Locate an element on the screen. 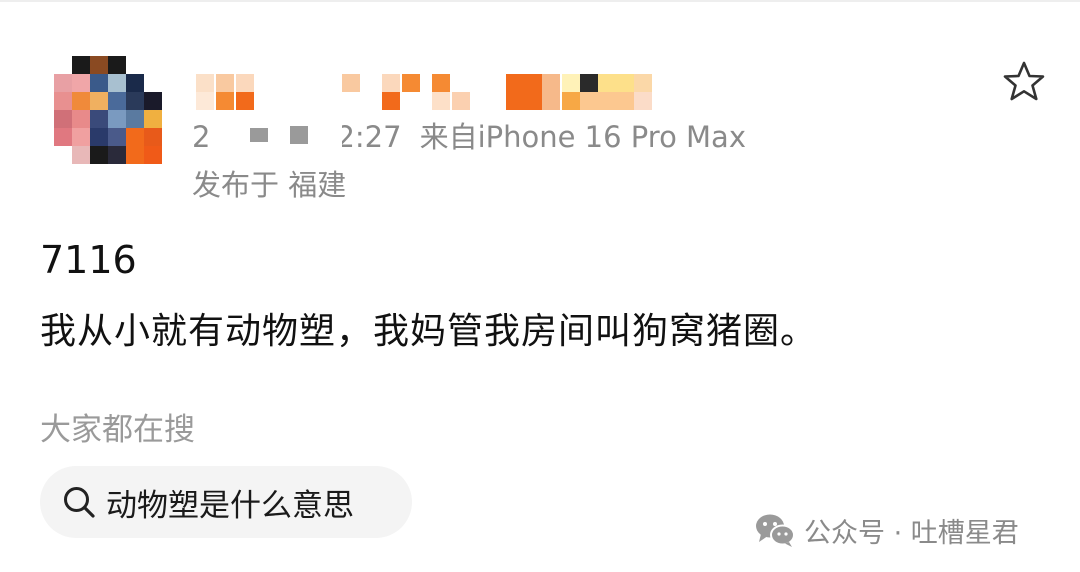 The width and height of the screenshot is (1080, 572). watermark-text: 公众号 · 吐槽星君 is located at coordinates (911, 533).